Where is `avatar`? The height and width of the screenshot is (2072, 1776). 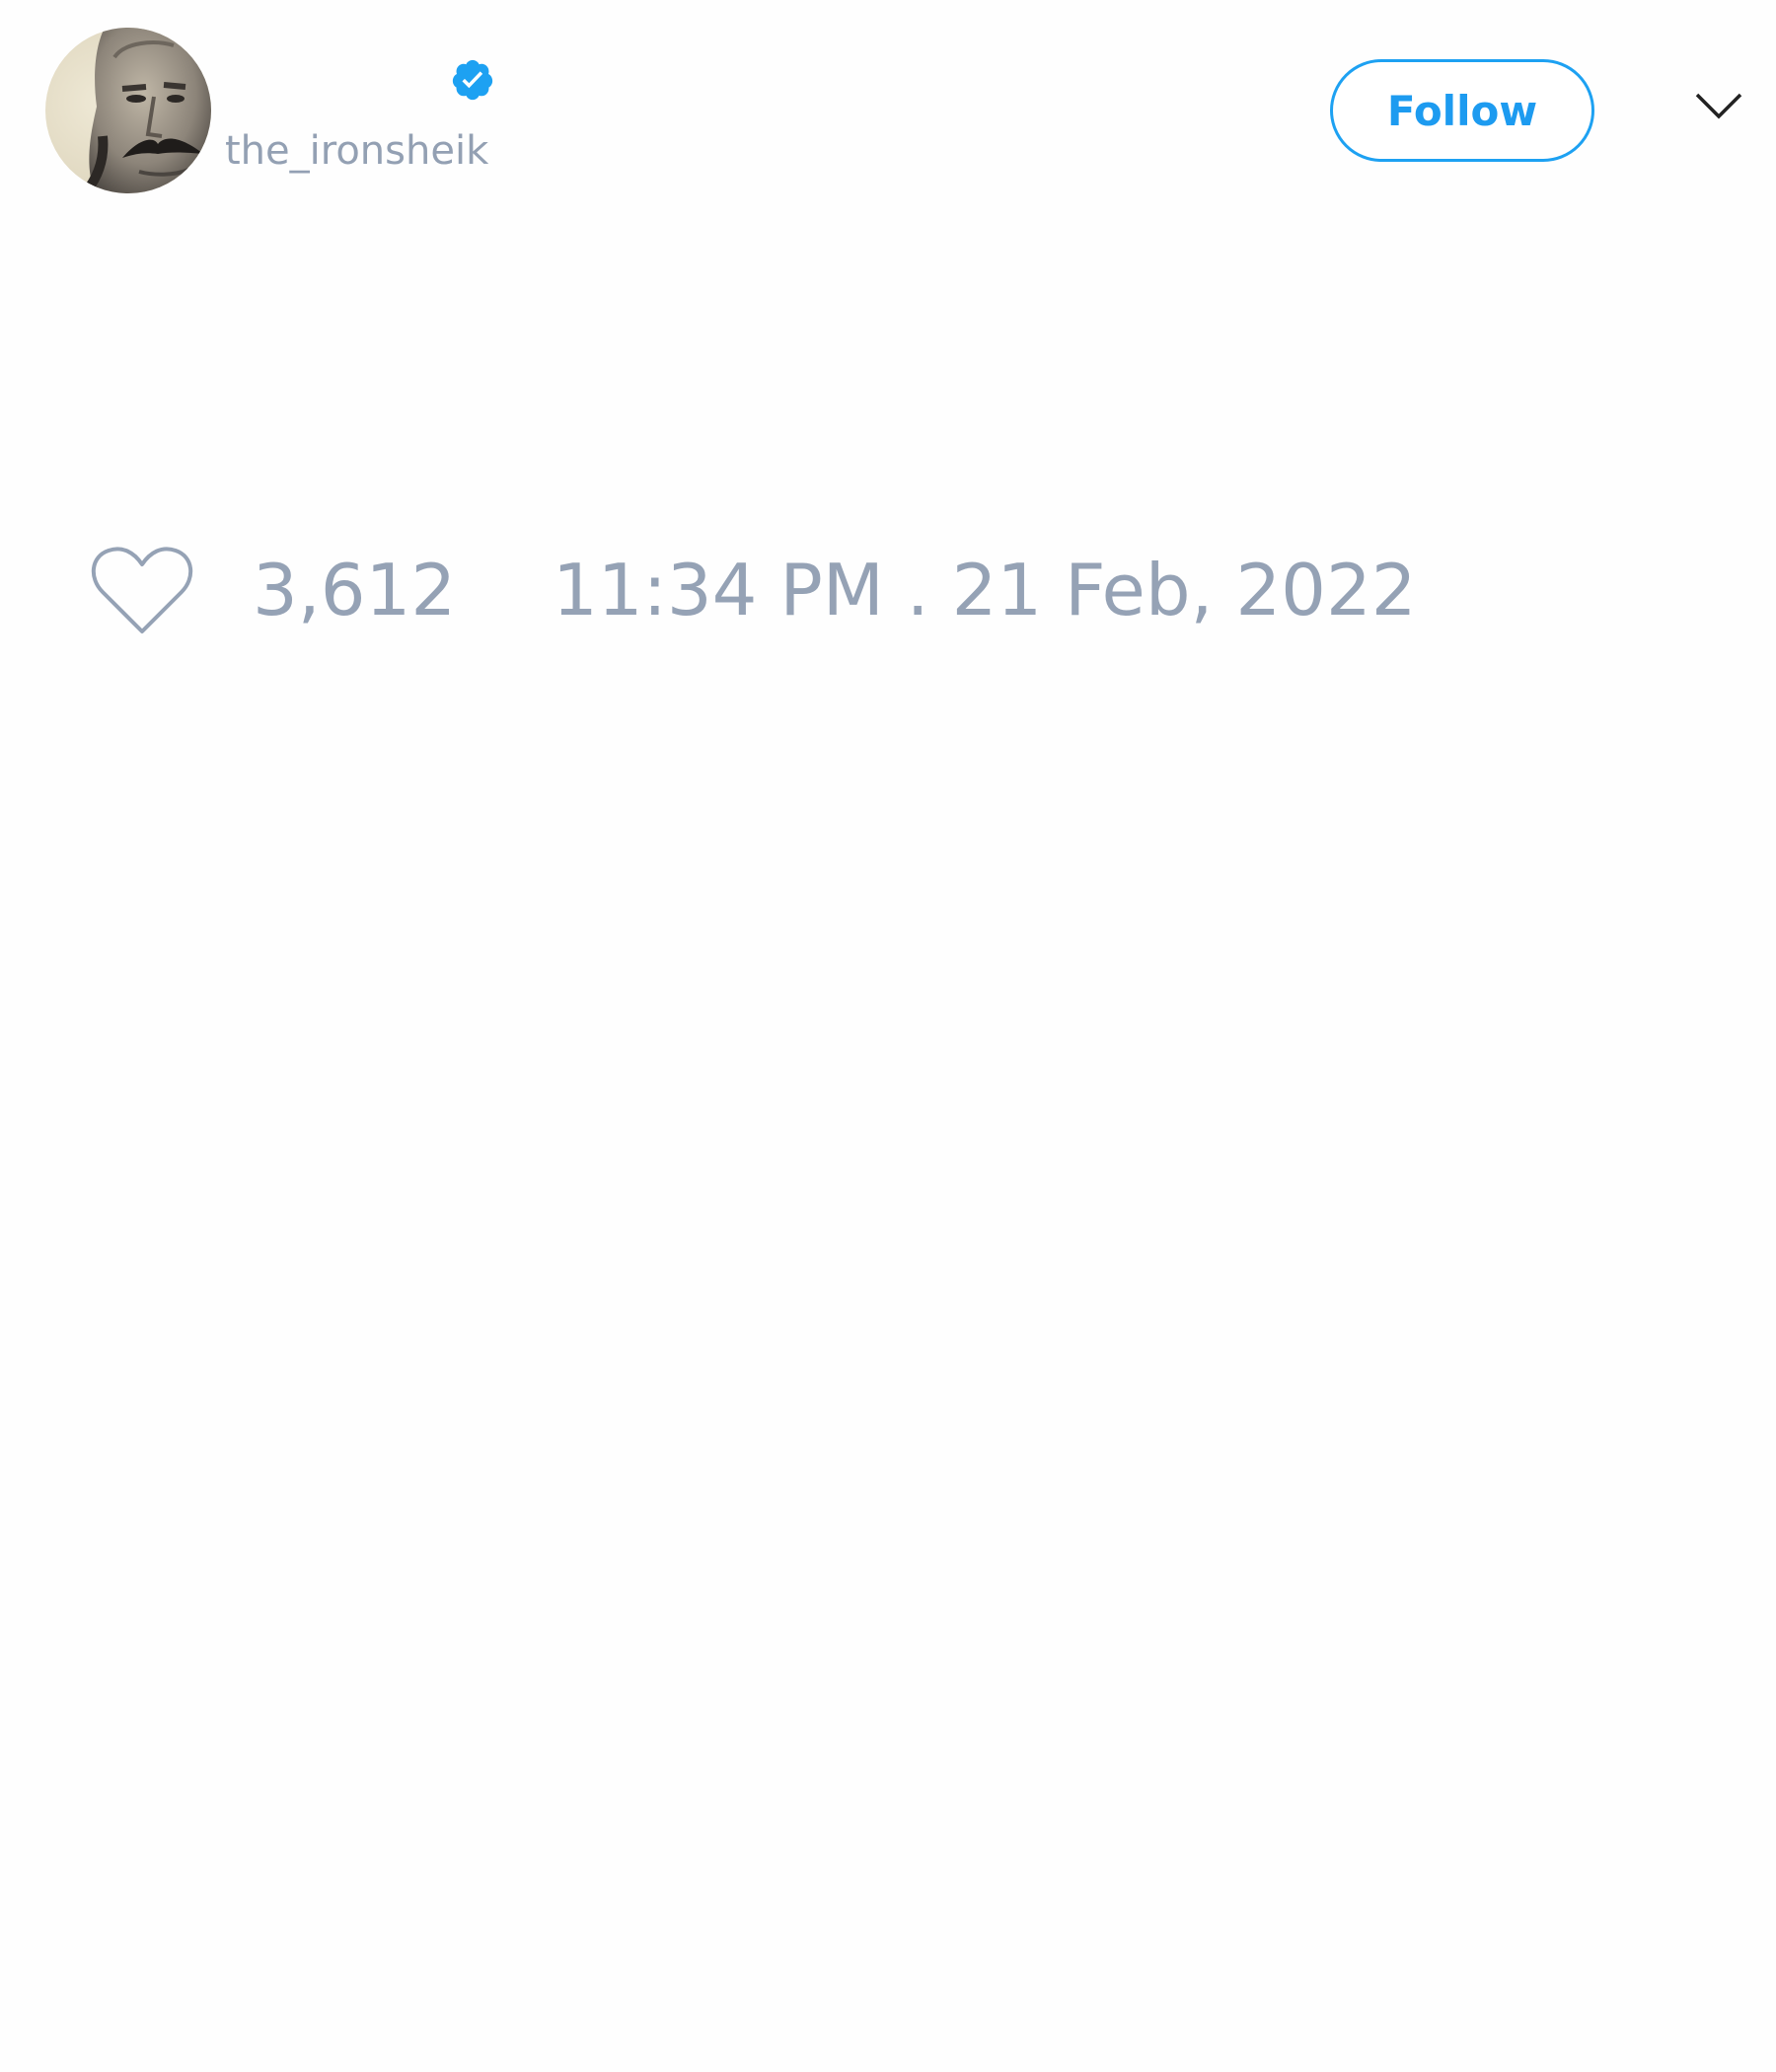 avatar is located at coordinates (128, 111).